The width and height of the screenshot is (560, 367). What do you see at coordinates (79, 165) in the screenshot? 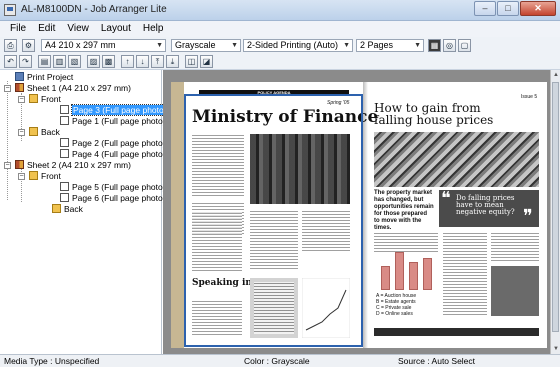
I see `tree-node-label: Sheet 2 (A4 210 x 297 mm)` at bounding box center [79, 165].